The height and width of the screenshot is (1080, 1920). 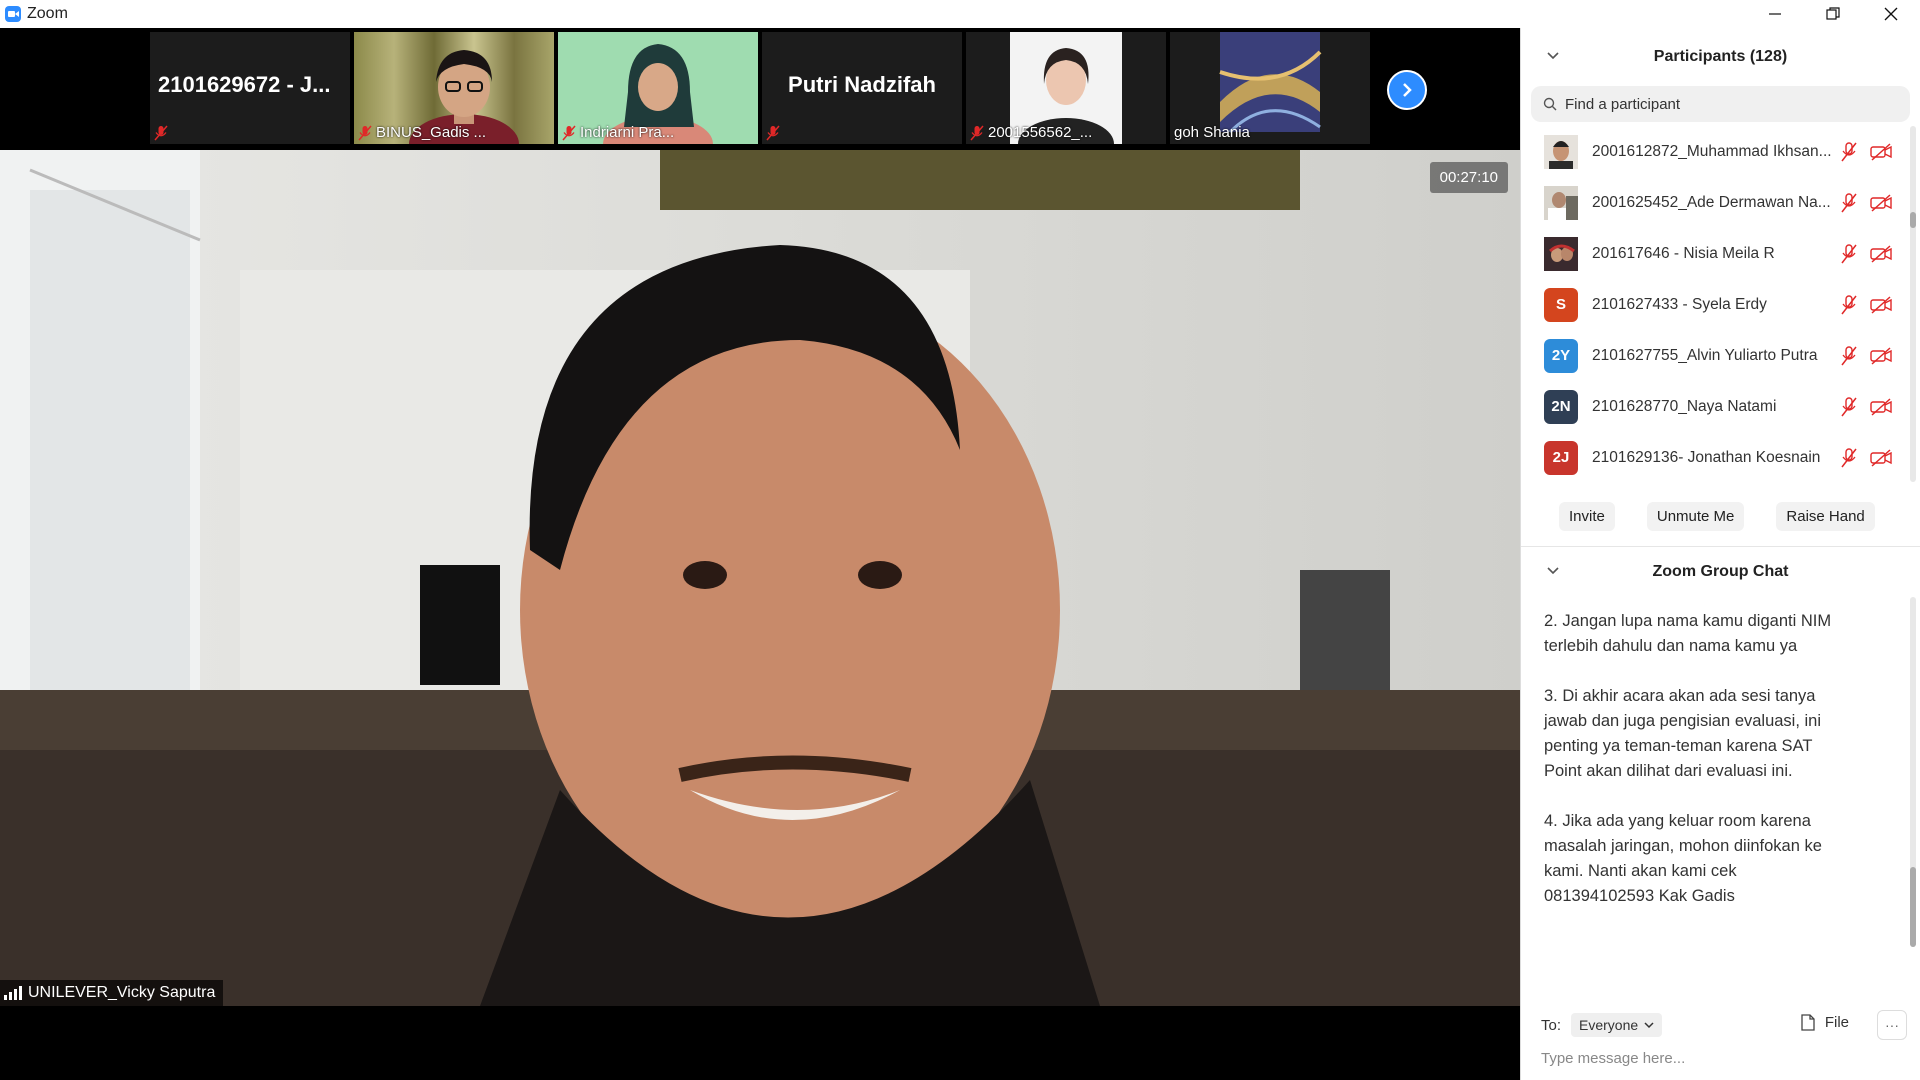 I want to click on raise-hand-button: Raise Hand, so click(x=1825, y=516).